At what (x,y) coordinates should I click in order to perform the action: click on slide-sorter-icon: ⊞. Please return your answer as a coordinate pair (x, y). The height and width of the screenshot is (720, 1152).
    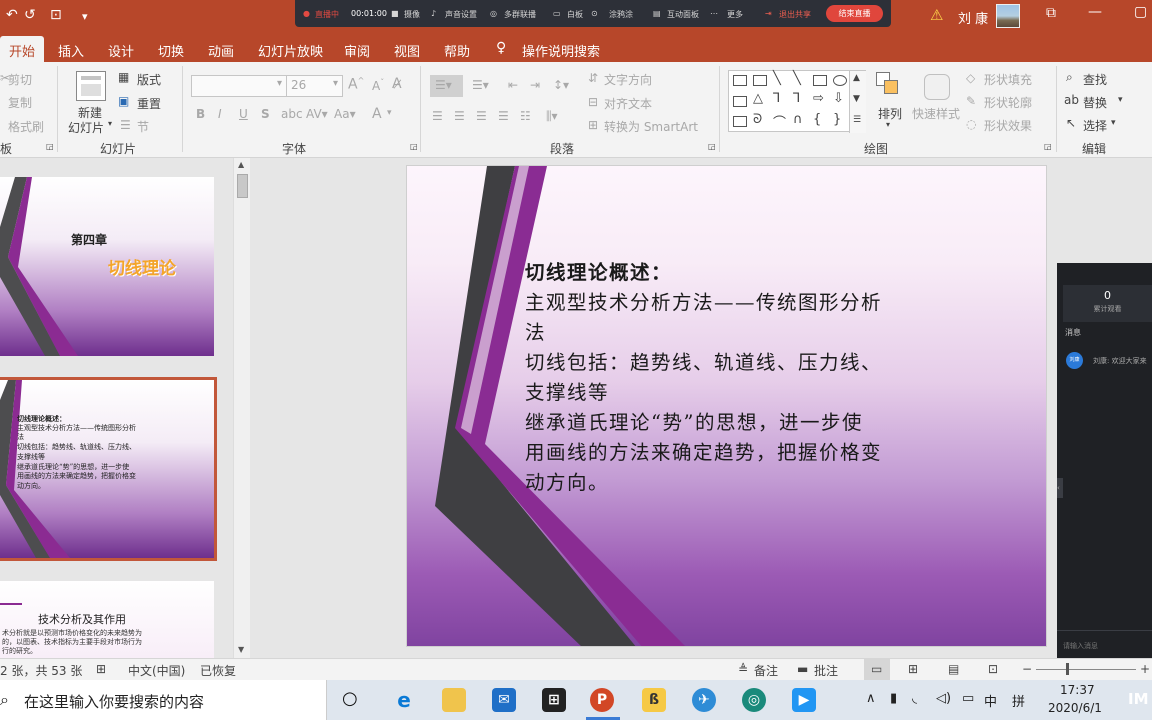
    Looking at the image, I should click on (913, 669).